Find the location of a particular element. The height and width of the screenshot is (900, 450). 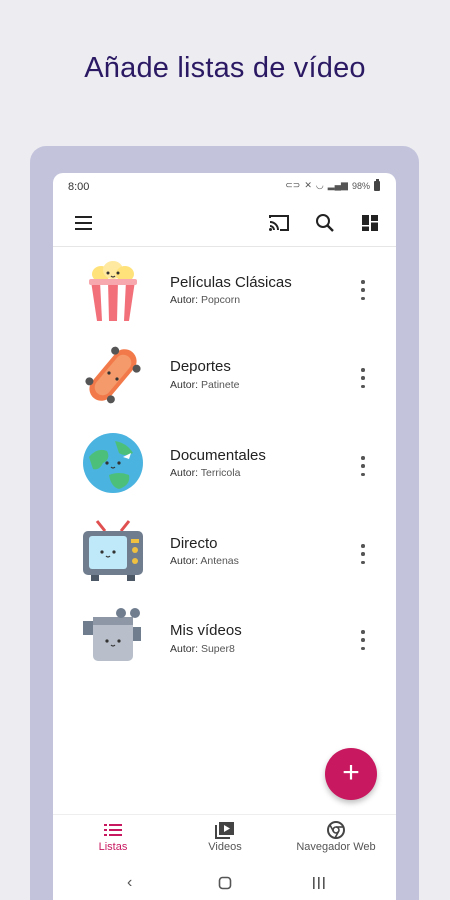

signal-icon: ▂▄▆ is located at coordinates (337, 185).